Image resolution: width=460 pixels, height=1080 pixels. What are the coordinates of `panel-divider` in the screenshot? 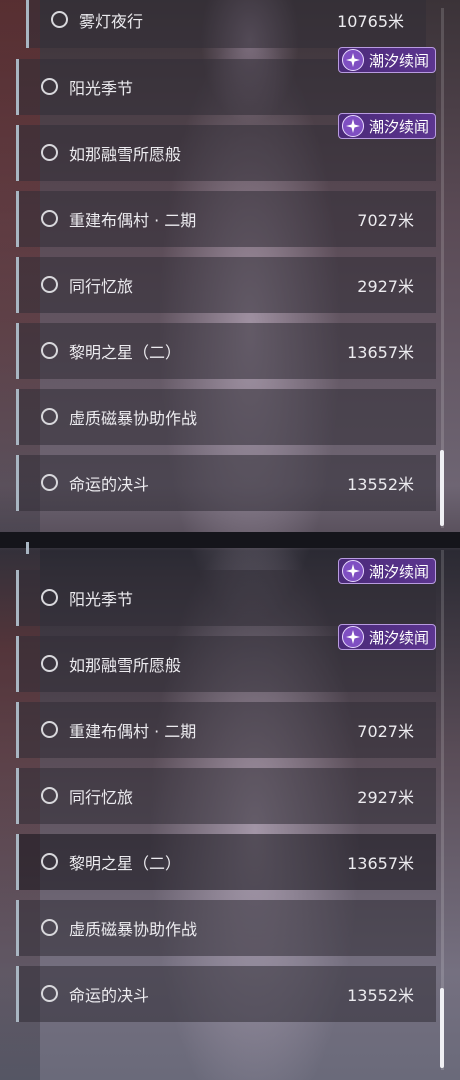 It's located at (230, 540).